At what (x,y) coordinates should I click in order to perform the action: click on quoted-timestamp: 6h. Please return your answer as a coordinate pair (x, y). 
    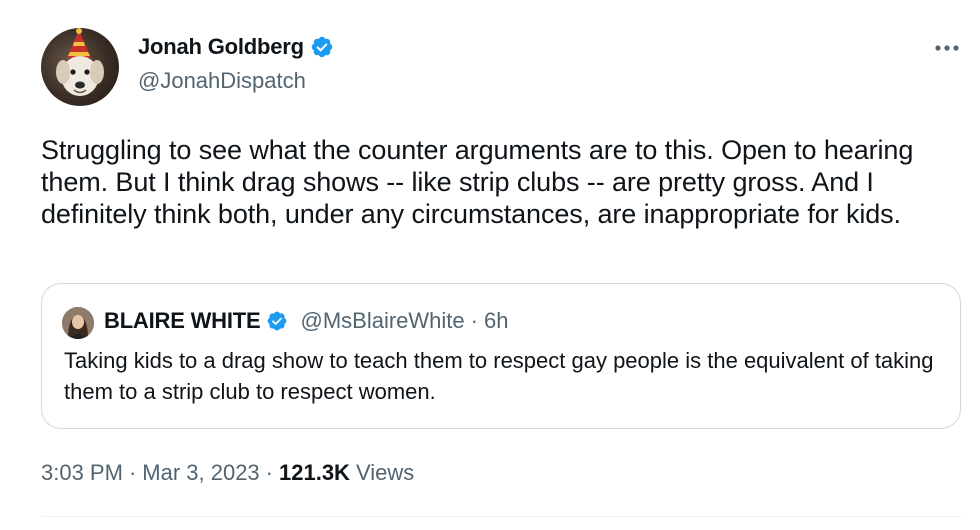
    Looking at the image, I should click on (496, 321).